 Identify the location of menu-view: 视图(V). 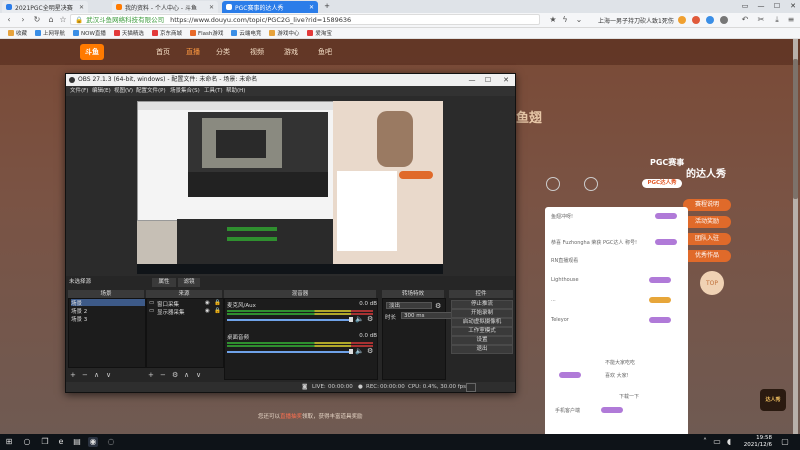
(123, 91).